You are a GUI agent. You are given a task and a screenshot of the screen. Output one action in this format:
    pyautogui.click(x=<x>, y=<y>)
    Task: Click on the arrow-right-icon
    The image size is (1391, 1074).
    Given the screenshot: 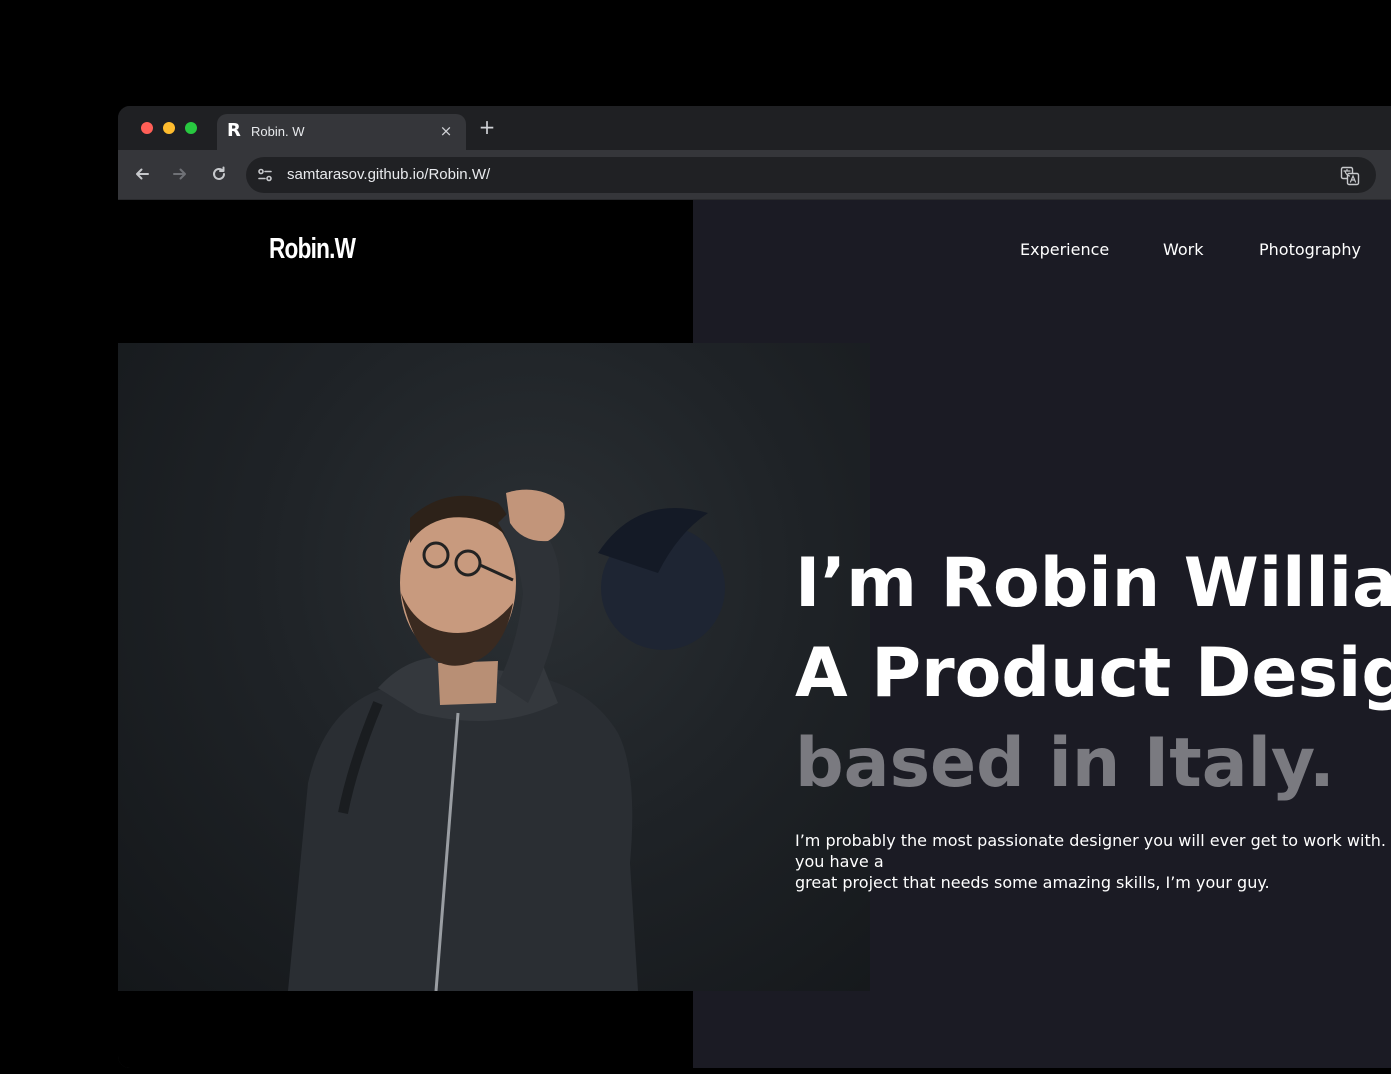 What is the action you would take?
    pyautogui.click(x=179, y=174)
    